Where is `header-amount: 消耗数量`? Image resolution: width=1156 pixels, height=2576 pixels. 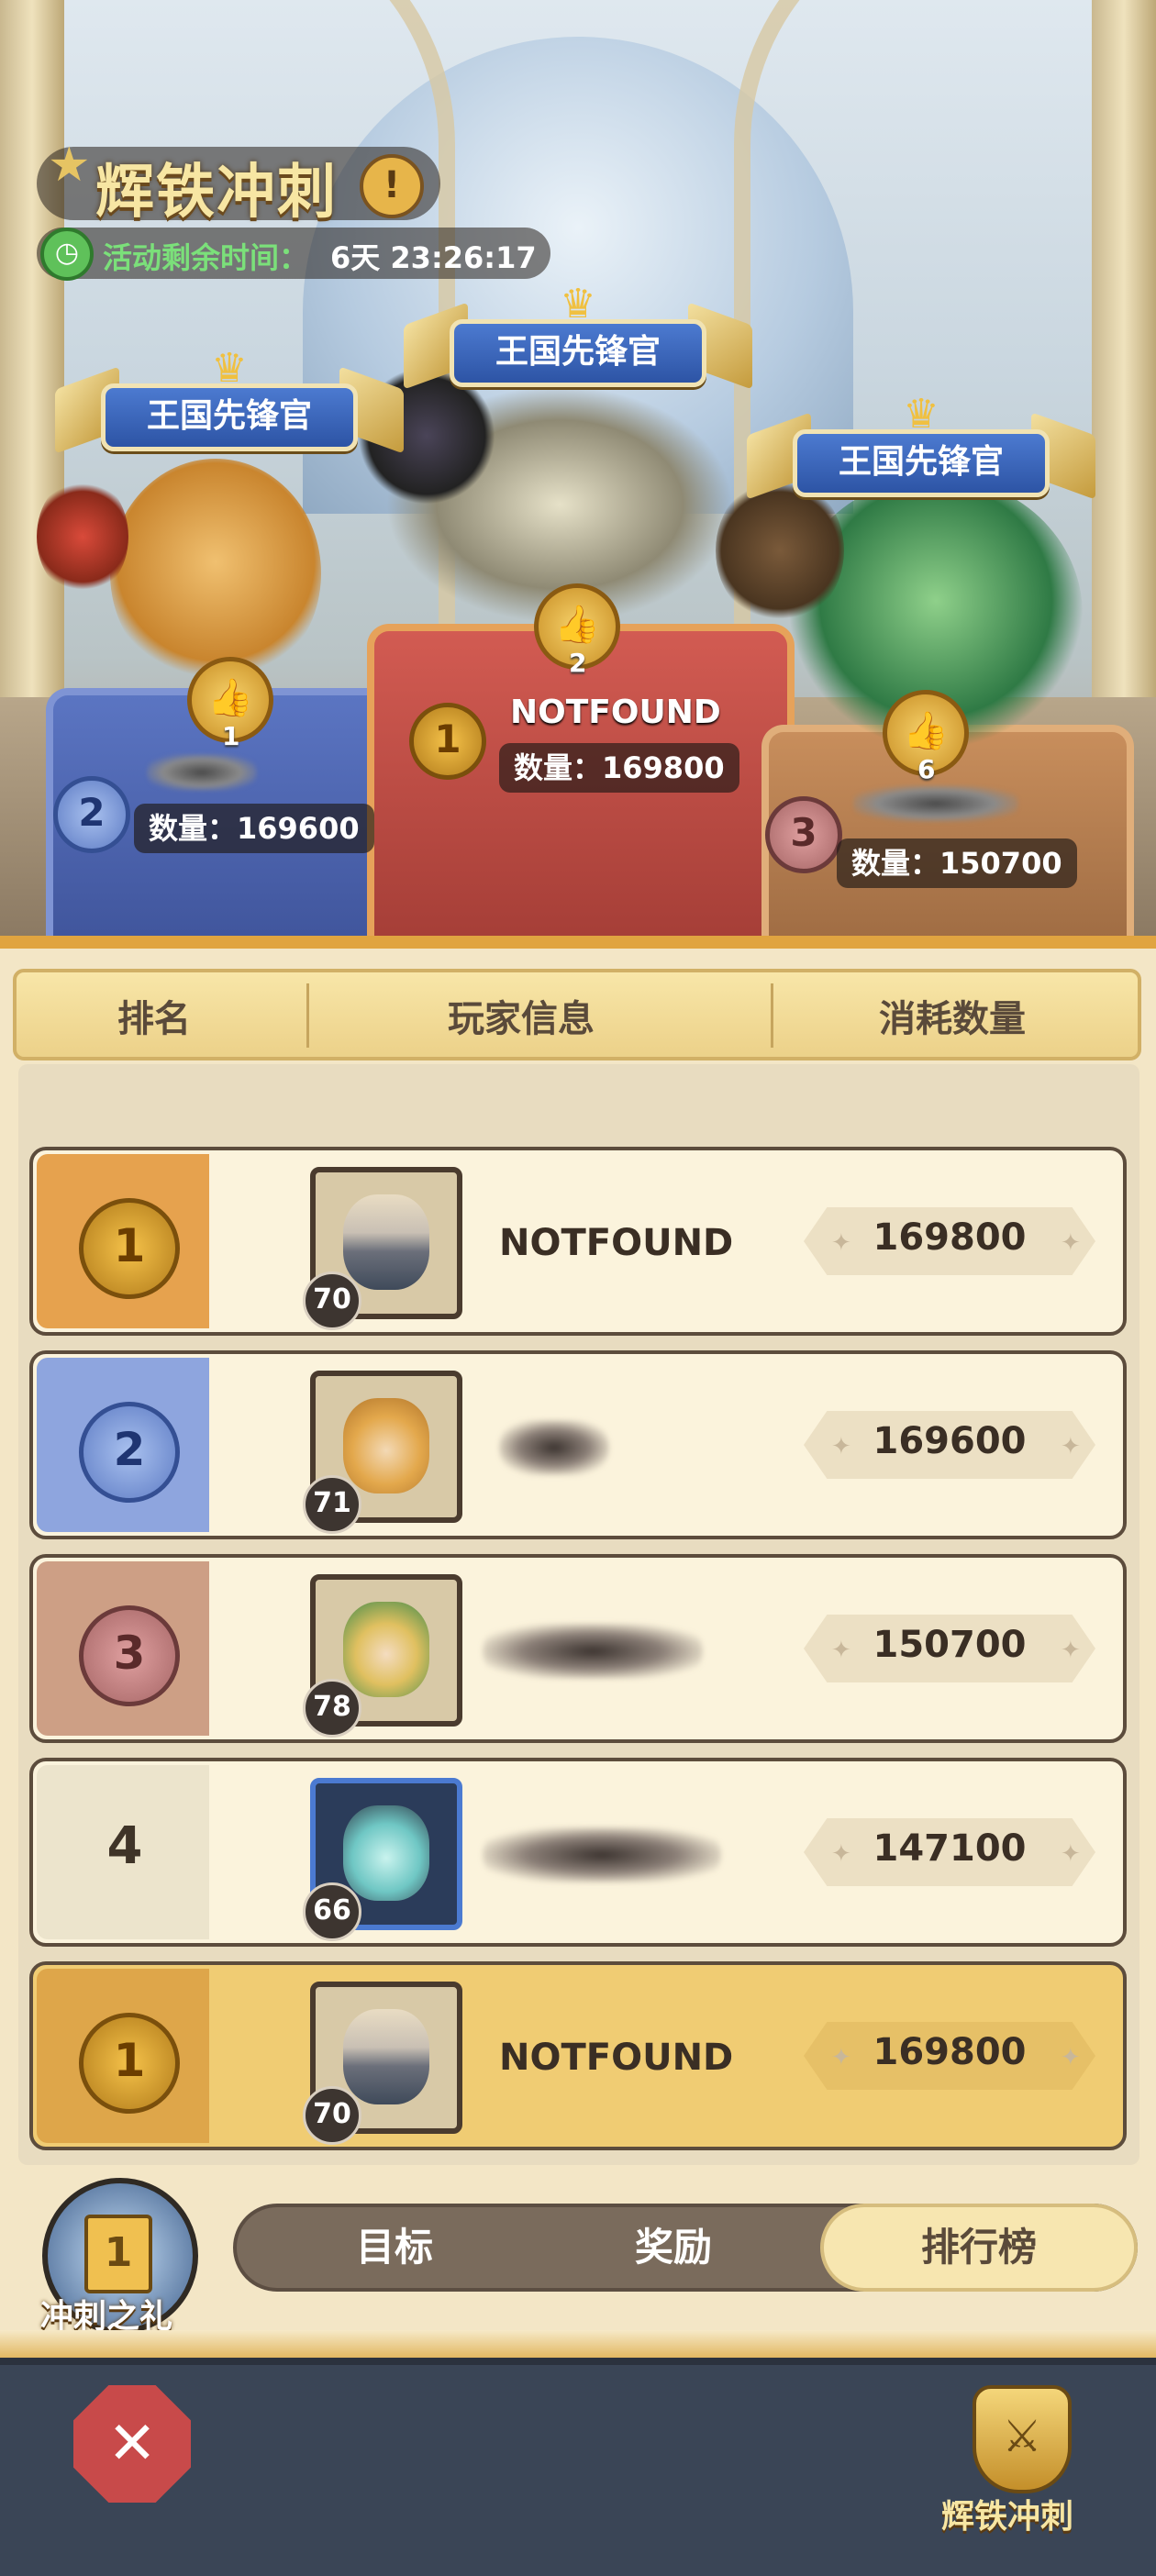
header-amount: 消耗数量 is located at coordinates (952, 1019).